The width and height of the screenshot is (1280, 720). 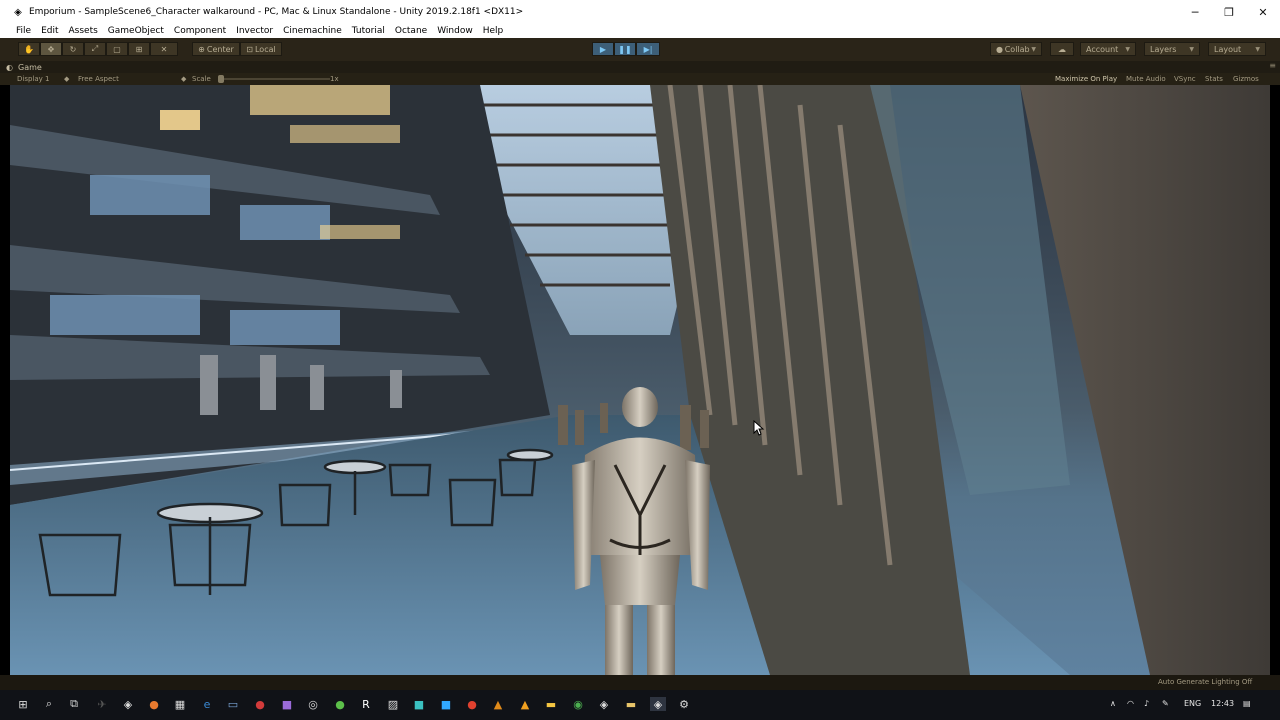 I want to click on scale-slider, so click(x=274, y=79).